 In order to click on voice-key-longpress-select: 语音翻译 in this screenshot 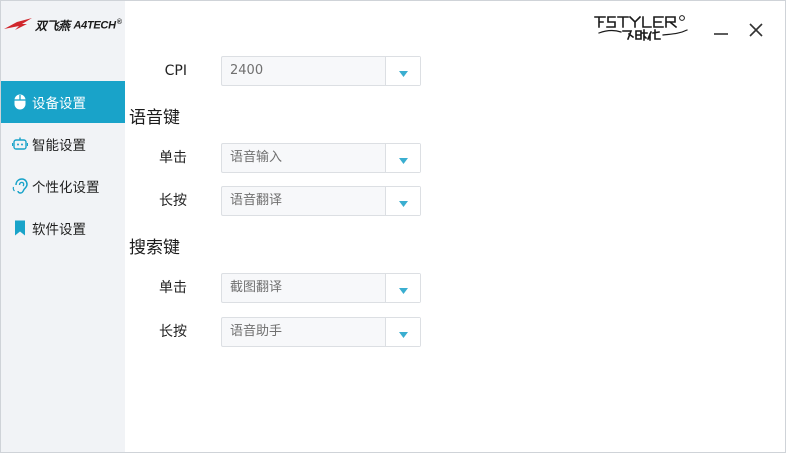, I will do `click(321, 201)`.